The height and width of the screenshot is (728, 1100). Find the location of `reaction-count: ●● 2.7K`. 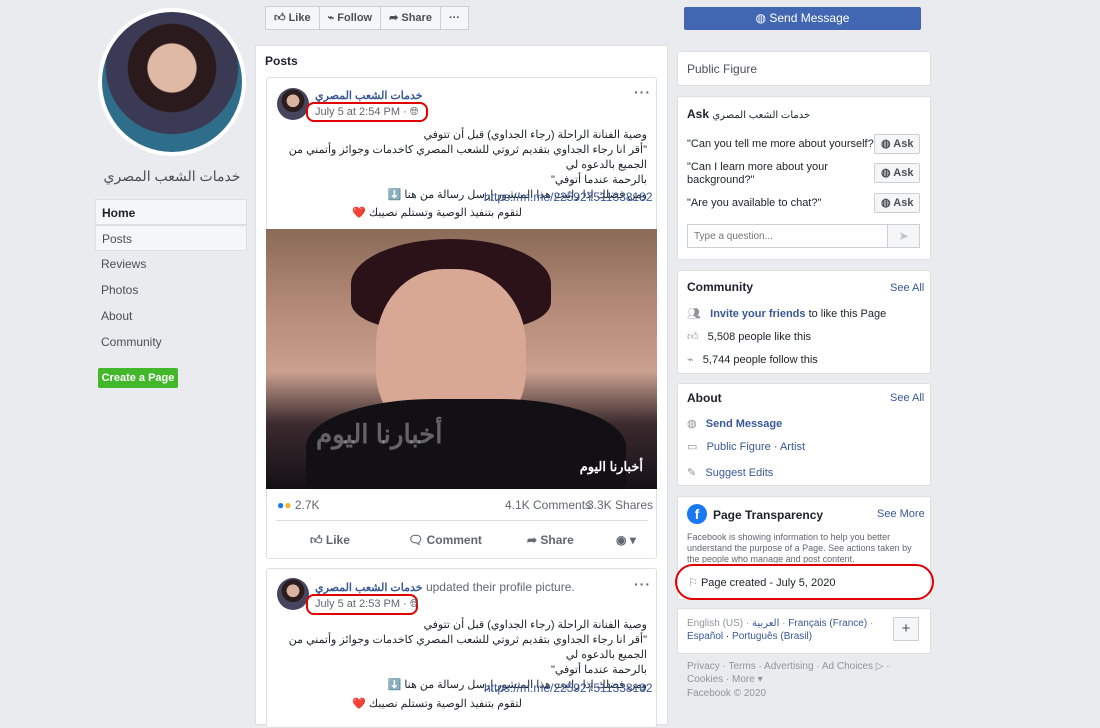

reaction-count: ●● 2.7K is located at coordinates (298, 505).